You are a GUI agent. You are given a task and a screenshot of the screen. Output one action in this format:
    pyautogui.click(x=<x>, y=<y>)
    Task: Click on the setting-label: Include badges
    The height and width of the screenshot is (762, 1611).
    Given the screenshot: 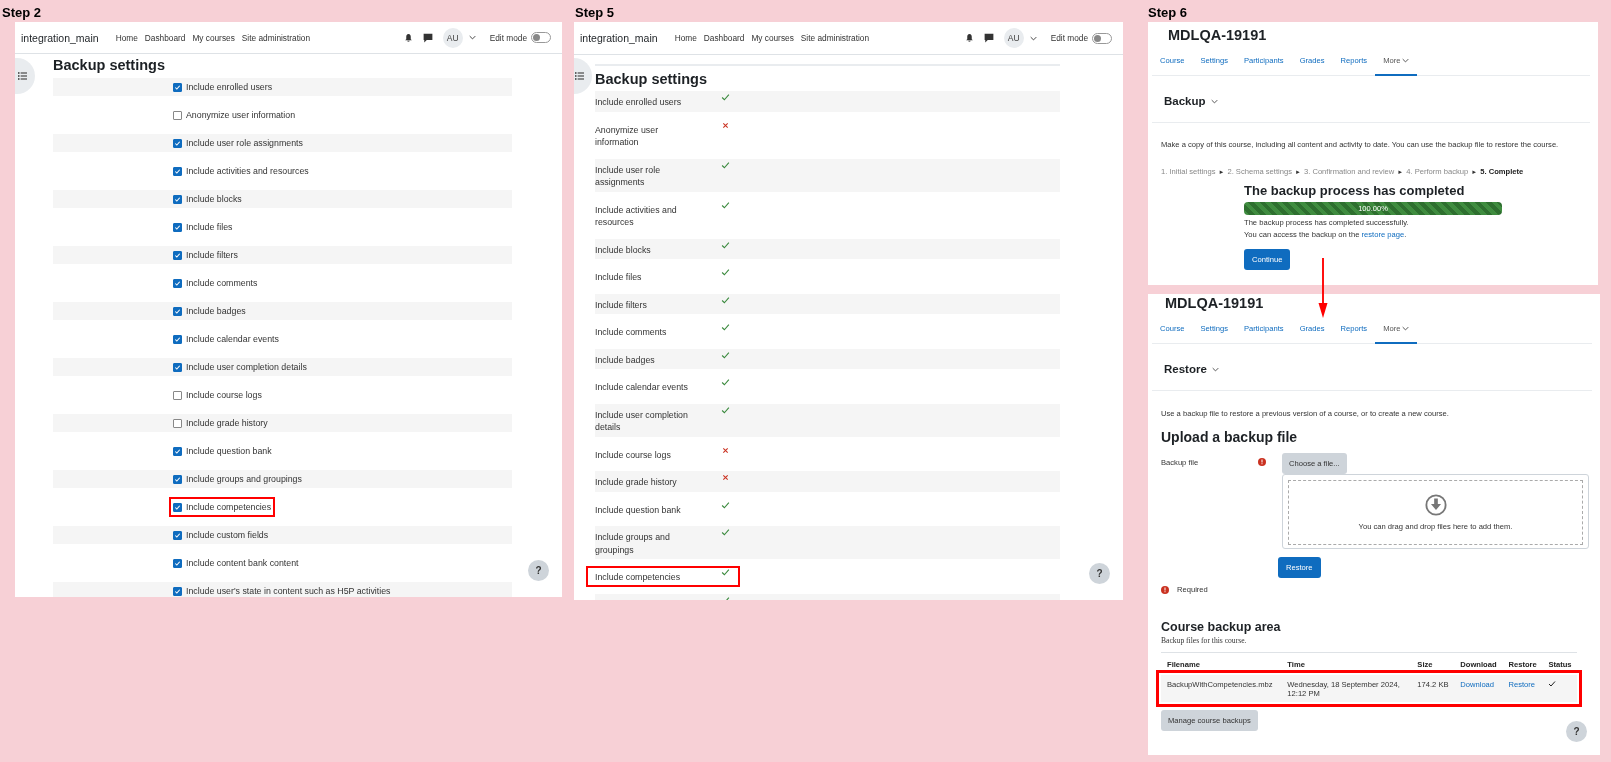 What is the action you would take?
    pyautogui.click(x=216, y=311)
    